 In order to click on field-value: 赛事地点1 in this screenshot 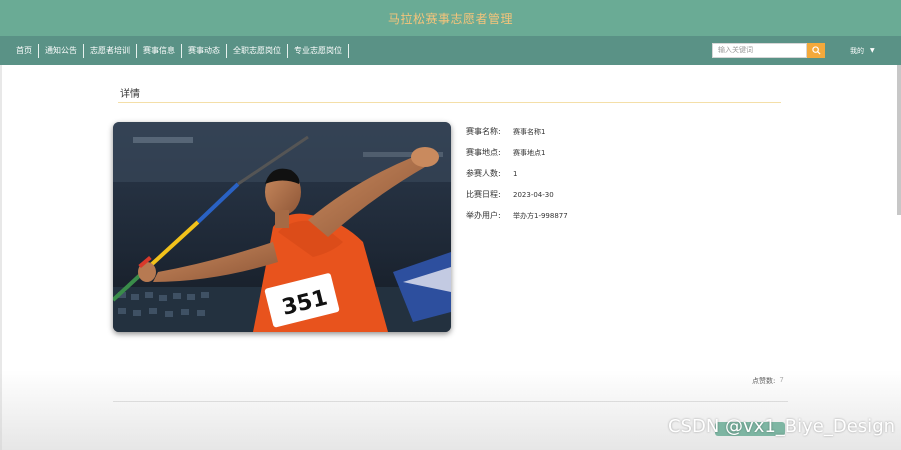, I will do `click(529, 152)`.